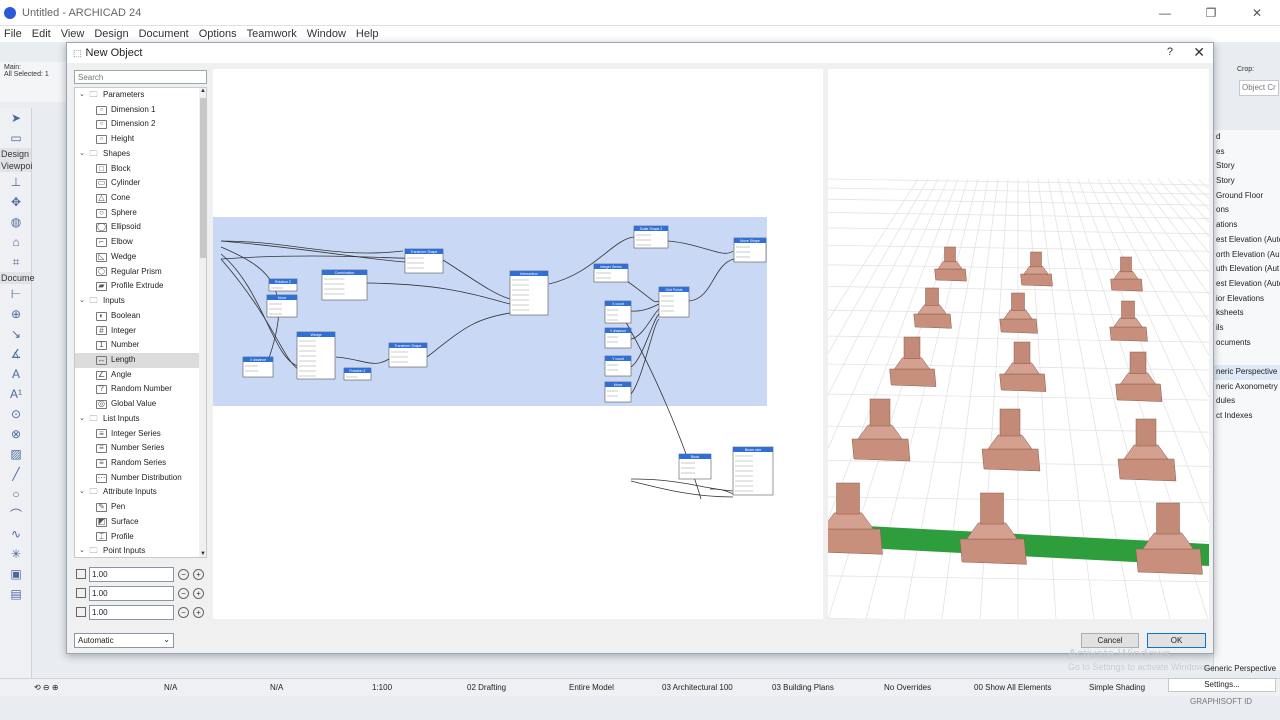 Image resolution: width=1280 pixels, height=720 pixels. What do you see at coordinates (131, 574) in the screenshot?
I see `dimension-1-field: 1.00` at bounding box center [131, 574].